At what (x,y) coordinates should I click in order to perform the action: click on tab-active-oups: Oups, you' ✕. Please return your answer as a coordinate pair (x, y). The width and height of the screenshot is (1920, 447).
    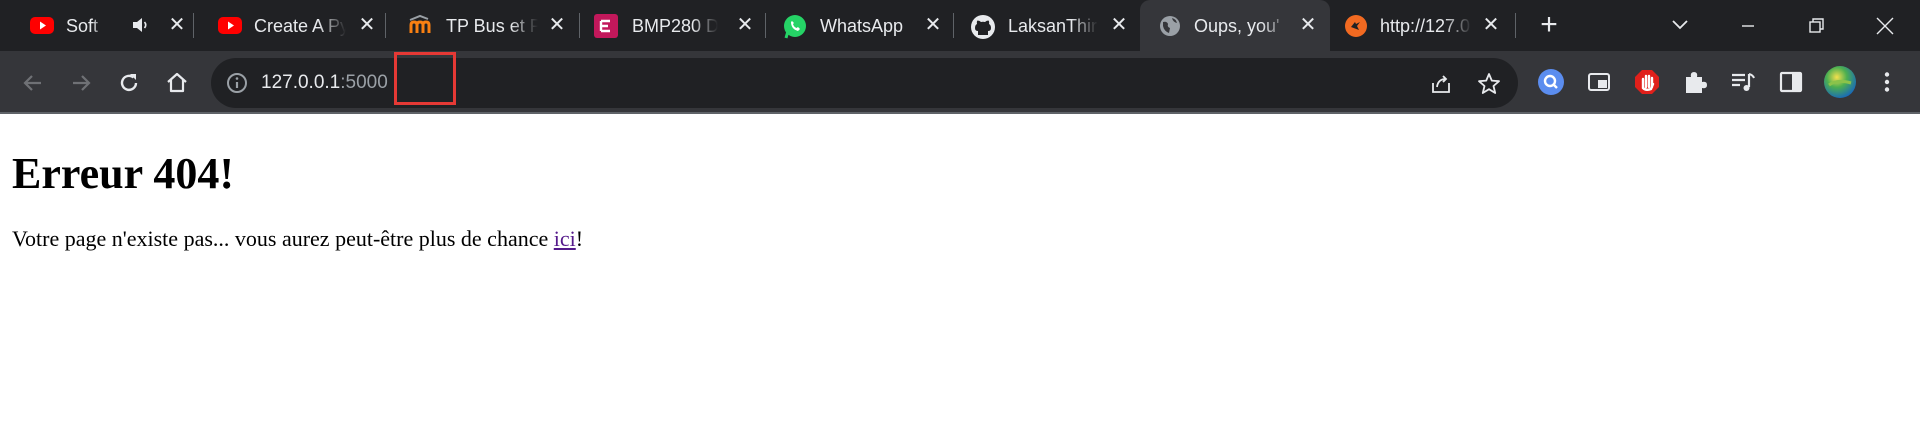
    Looking at the image, I should click on (1235, 25).